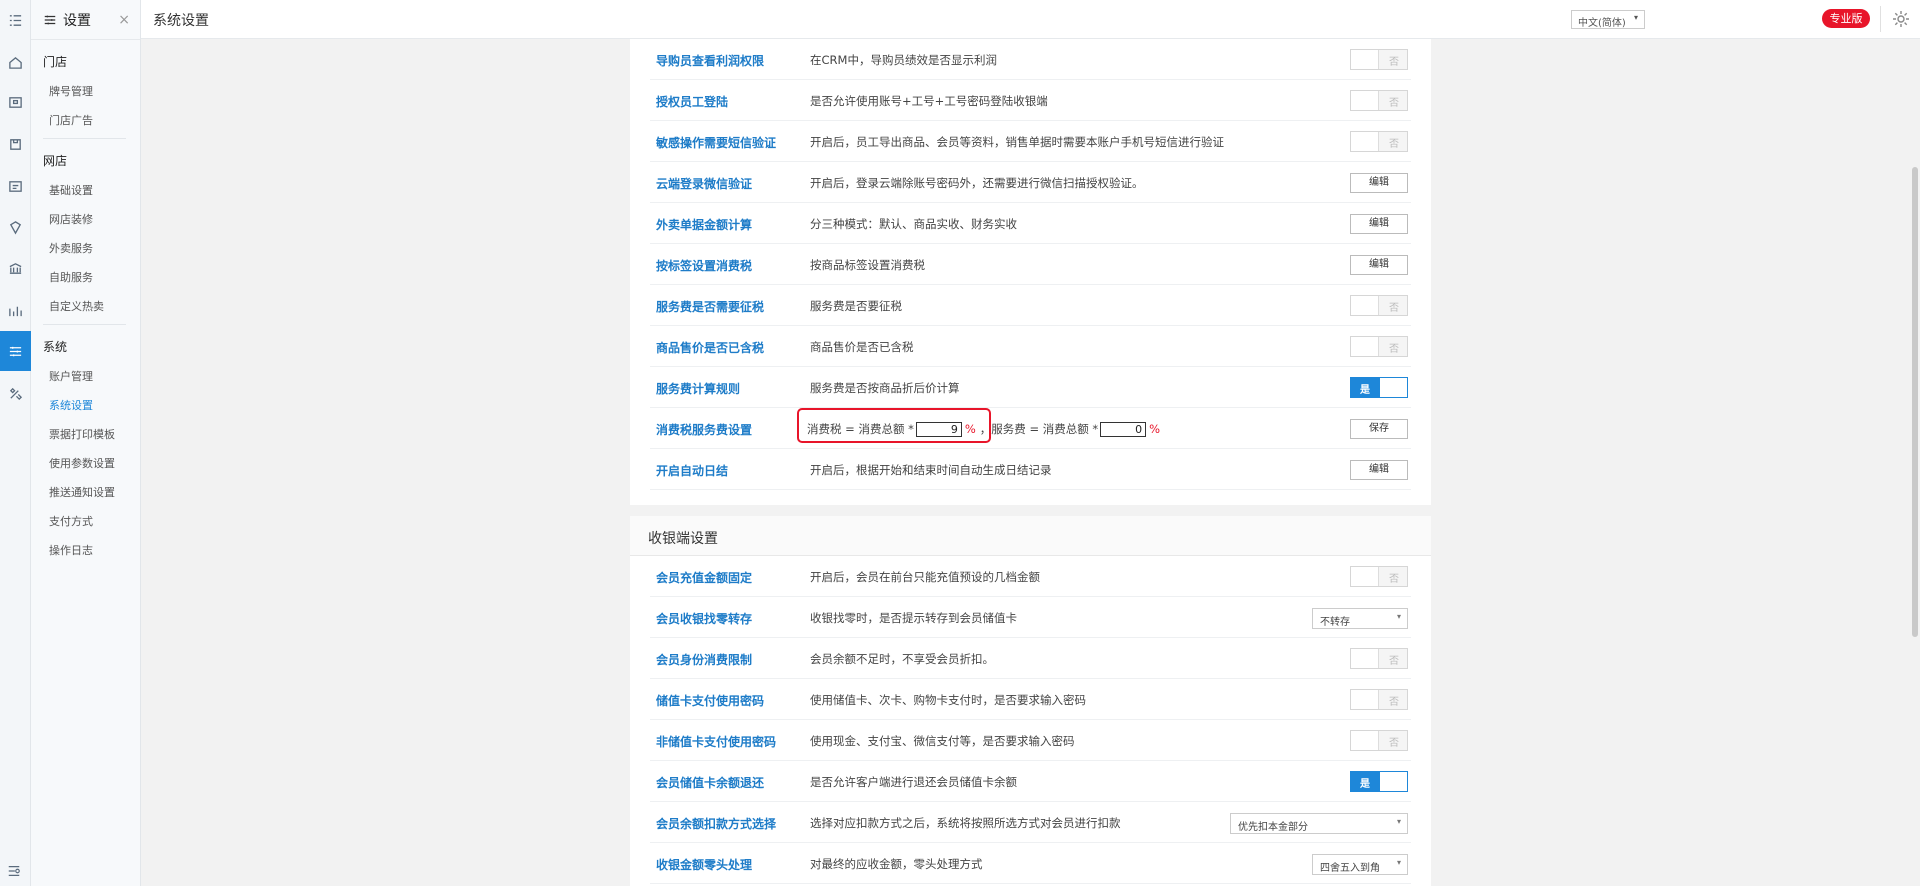  Describe the element at coordinates (885, 388) in the screenshot. I see `setting-description: 服务费是否按商品折后价计算` at that location.